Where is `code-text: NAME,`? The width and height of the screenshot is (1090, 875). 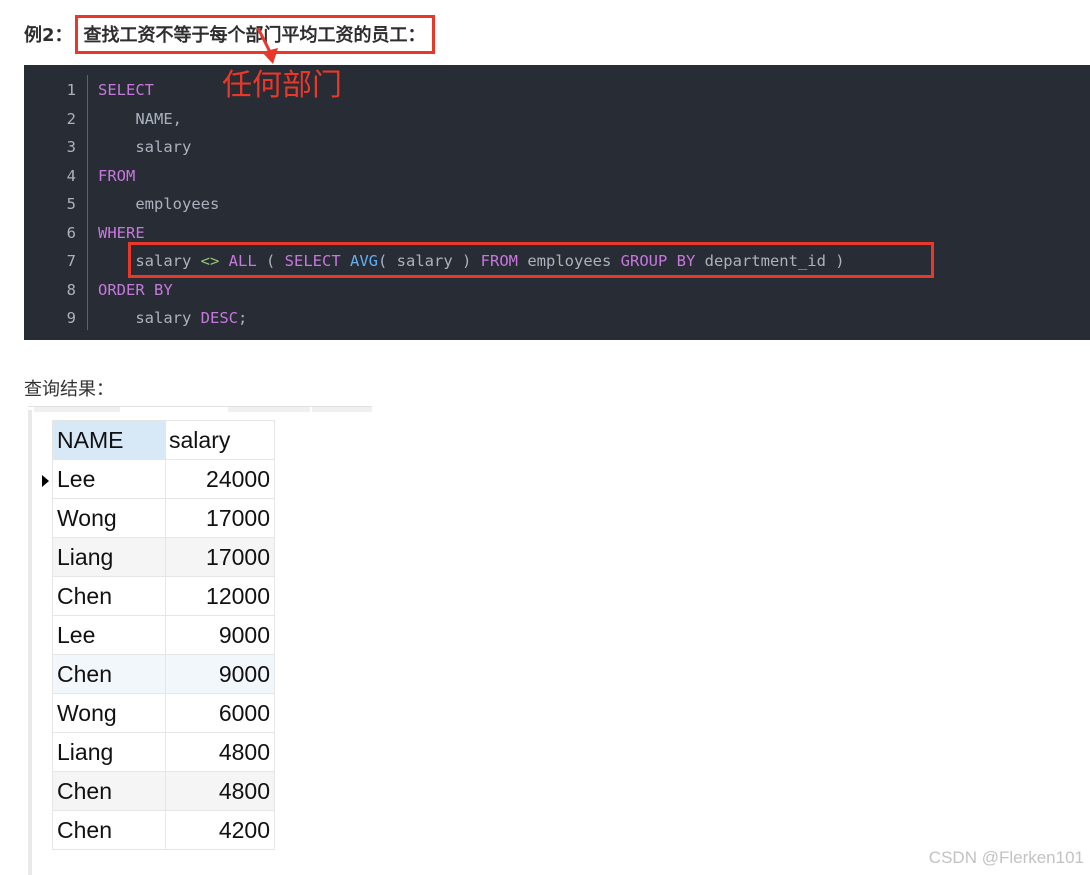 code-text: NAME, is located at coordinates (140, 119).